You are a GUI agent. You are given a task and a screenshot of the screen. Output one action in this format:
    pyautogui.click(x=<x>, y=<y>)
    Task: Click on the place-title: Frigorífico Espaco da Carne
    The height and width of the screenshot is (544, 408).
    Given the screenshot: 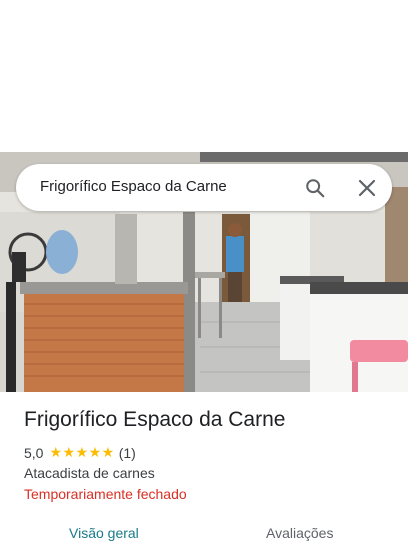 What is the action you would take?
    pyautogui.click(x=155, y=419)
    